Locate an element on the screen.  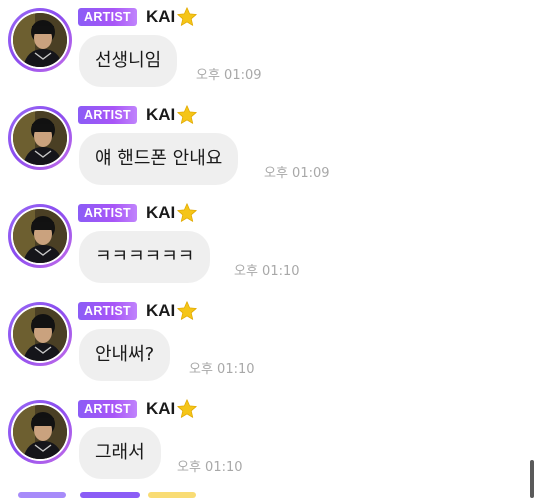
message-bubble: 그래서 is located at coordinates (120, 453).